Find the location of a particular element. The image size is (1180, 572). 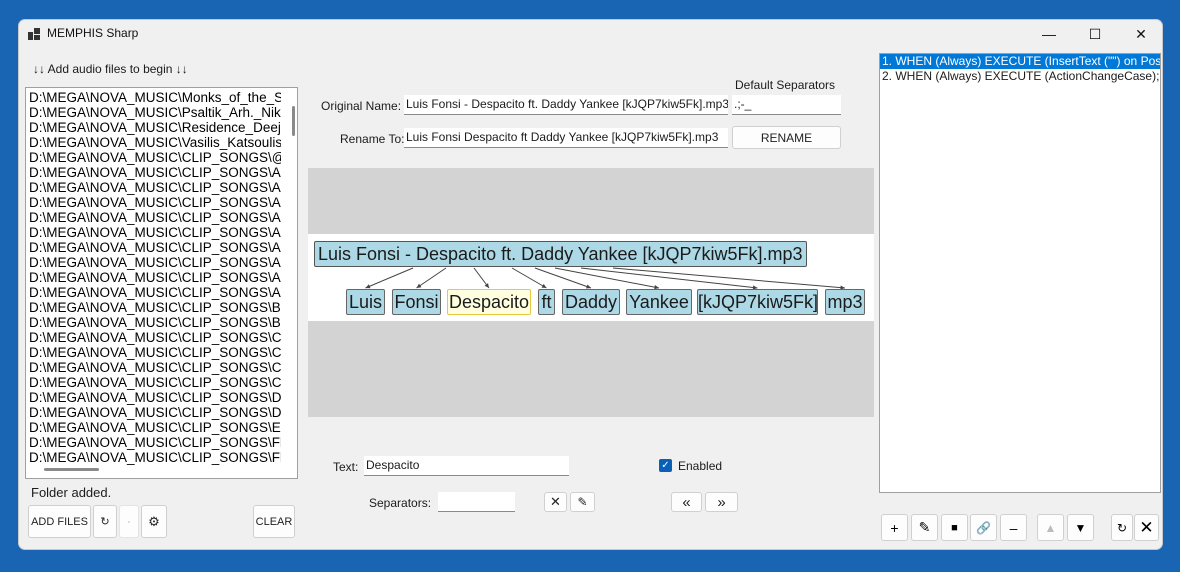

file-list-item: D:\MEGA\NOVA_MUSIC\CLIP_SONGS\Cra is located at coordinates (155, 382).